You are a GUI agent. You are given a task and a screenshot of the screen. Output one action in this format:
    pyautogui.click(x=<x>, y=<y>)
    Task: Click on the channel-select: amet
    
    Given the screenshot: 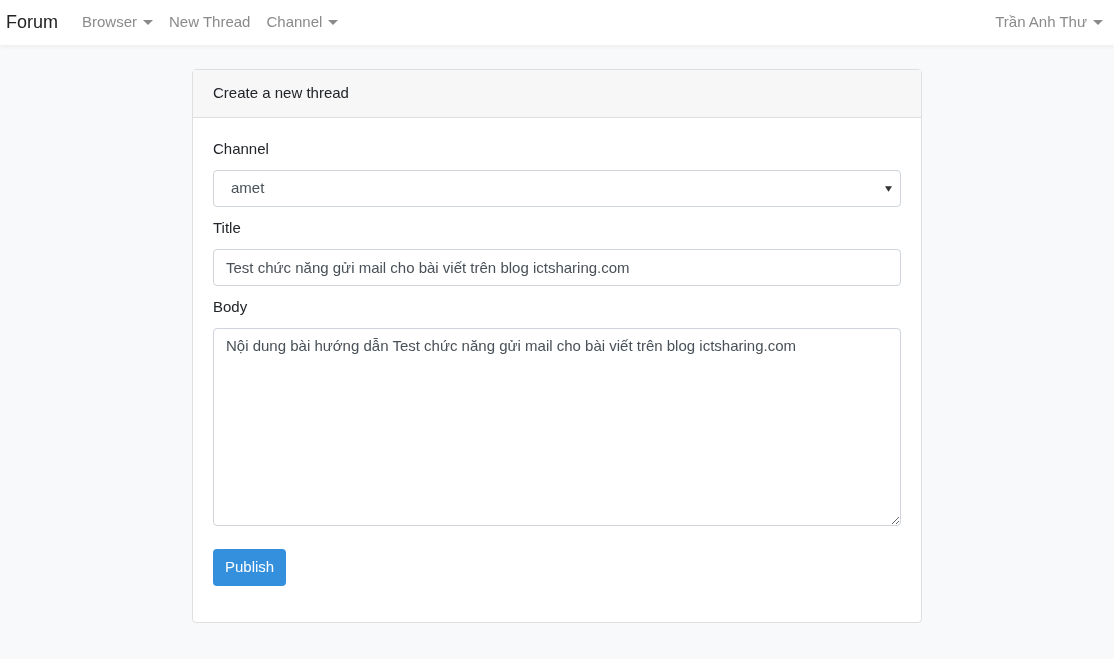 What is the action you would take?
    pyautogui.click(x=557, y=188)
    